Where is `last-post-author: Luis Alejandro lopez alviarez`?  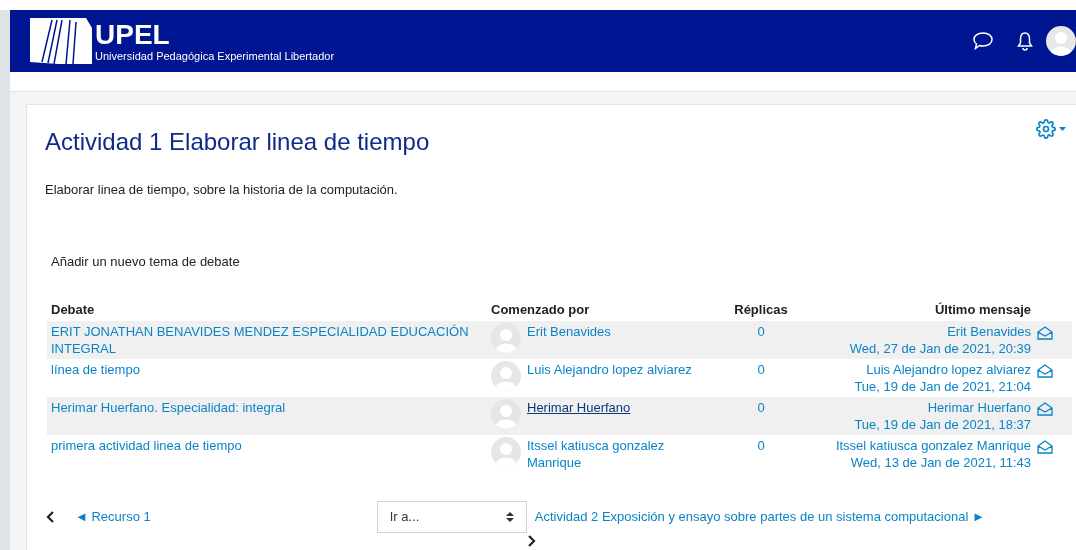
last-post-author: Luis Alejandro lopez alviarez is located at coordinates (948, 369).